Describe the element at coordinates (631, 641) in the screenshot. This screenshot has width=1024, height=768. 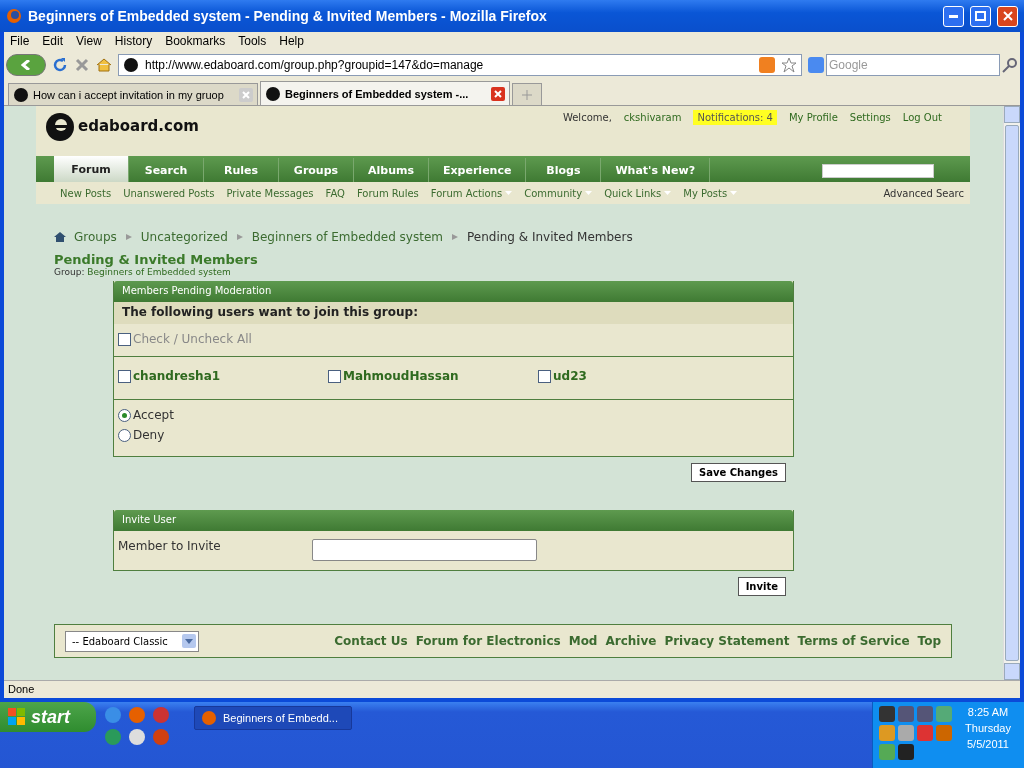
I see `footer-link: Archive` at that location.